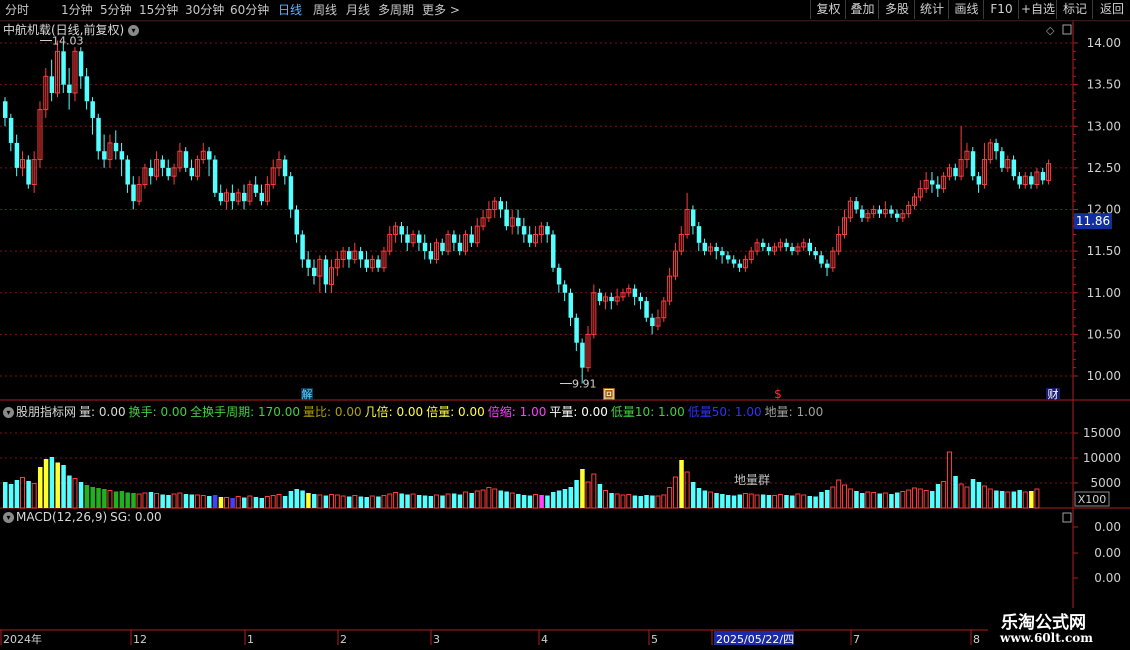 The image size is (1130, 650). I want to click on volume-indicator-item: 几倍: 0.00, so click(394, 412).